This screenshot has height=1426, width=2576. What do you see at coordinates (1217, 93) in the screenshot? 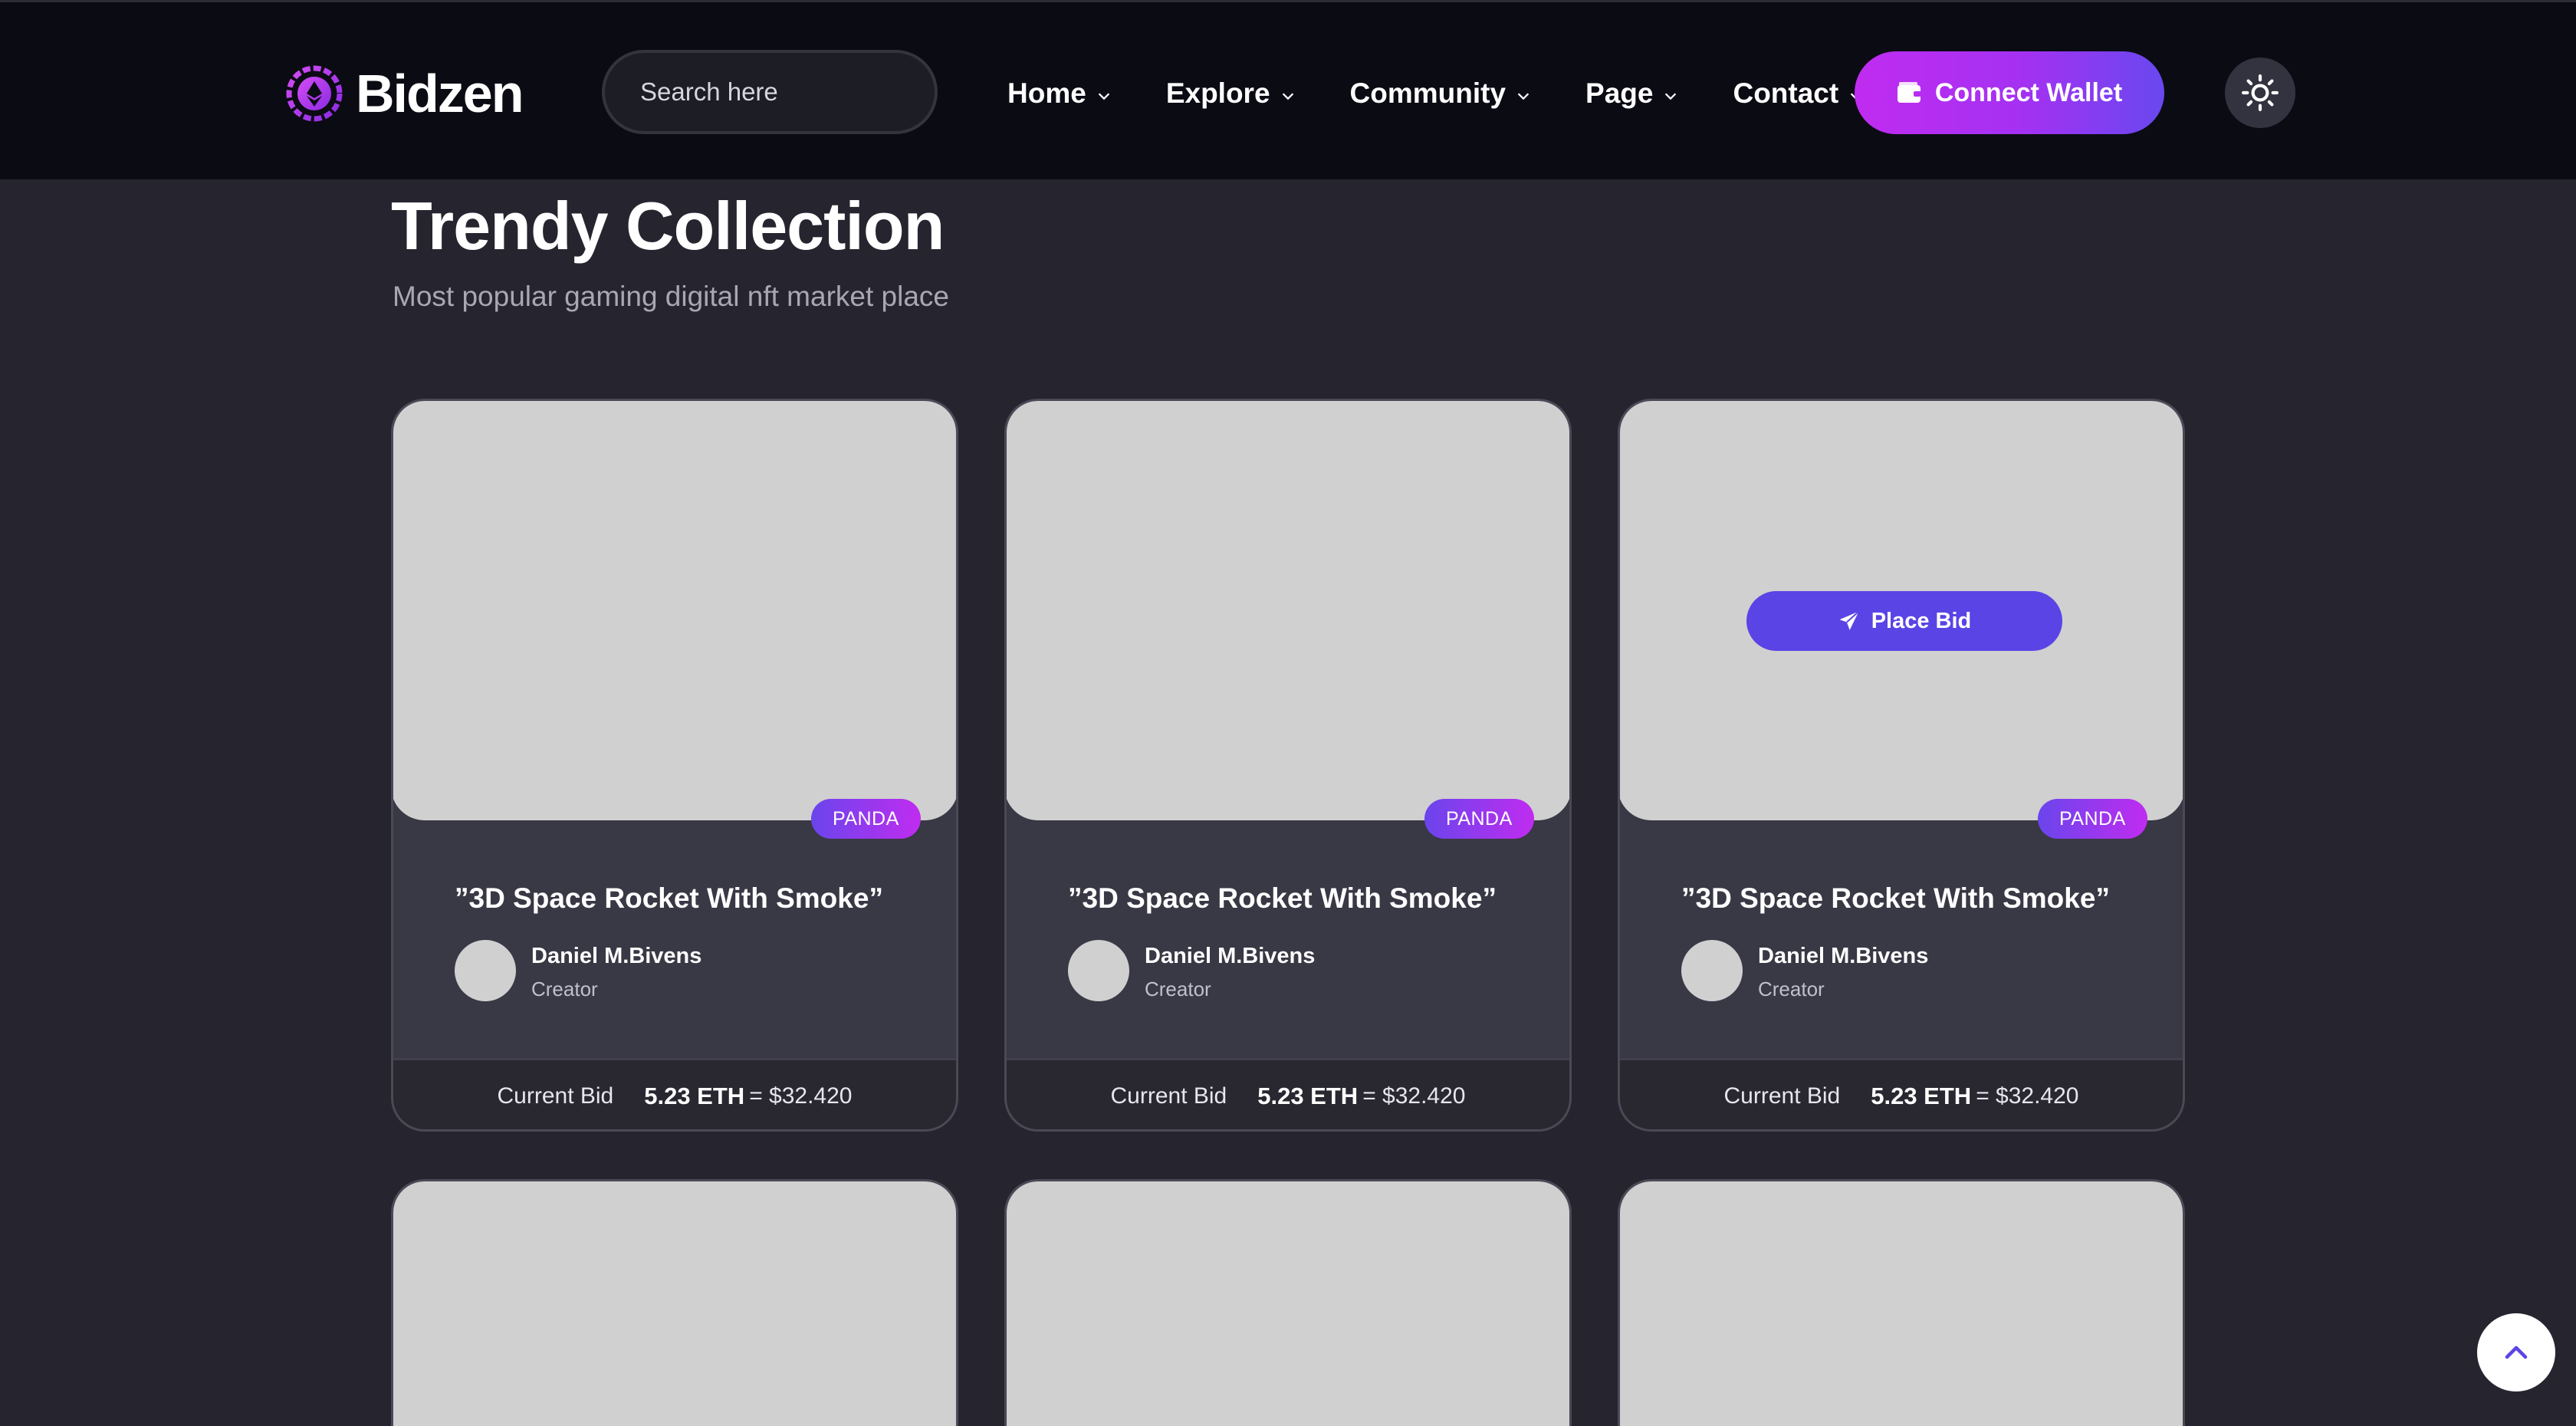
I see `nav-item-label: Explore` at bounding box center [1217, 93].